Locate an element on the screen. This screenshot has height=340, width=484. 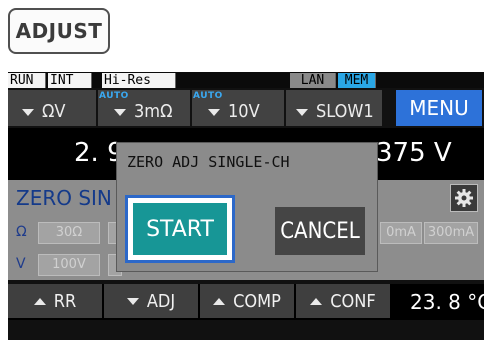
voltage-range-label: 10V is located at coordinates (244, 111).